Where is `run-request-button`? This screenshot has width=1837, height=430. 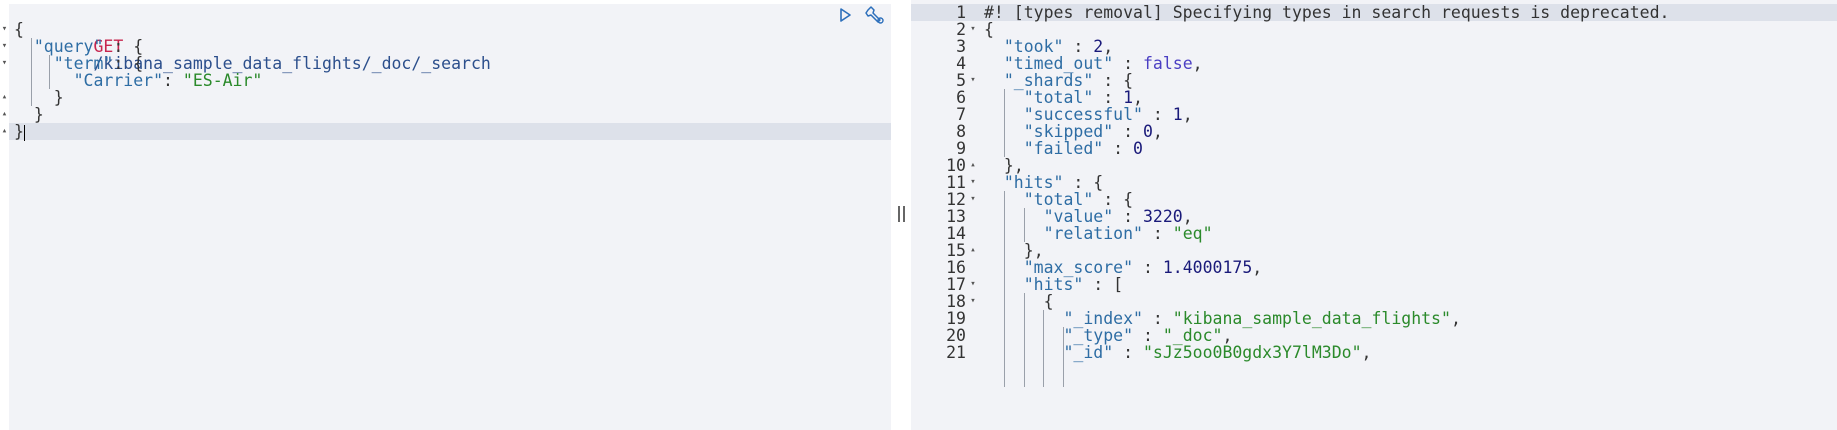
run-request-button is located at coordinates (845, 15).